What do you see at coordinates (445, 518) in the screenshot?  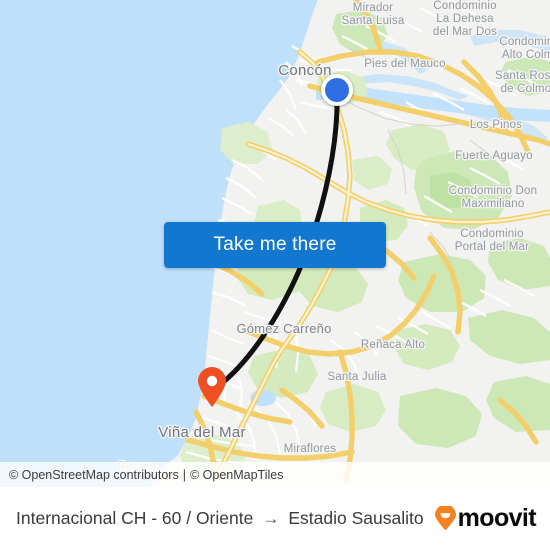 I see `moovit-pin-icon` at bounding box center [445, 518].